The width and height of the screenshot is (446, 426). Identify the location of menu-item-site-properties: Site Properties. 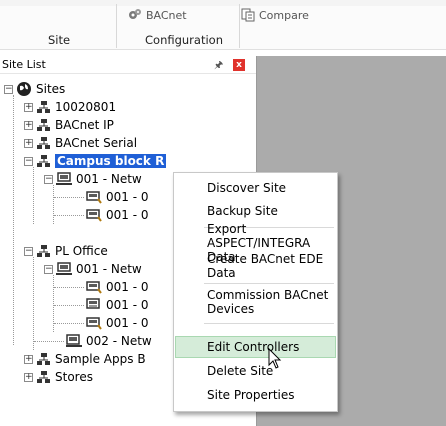
(255, 395).